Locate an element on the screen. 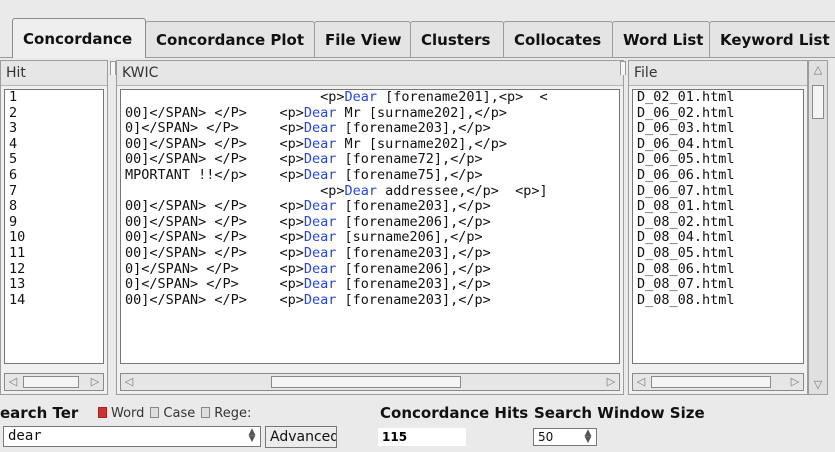  kwic-row: <p>Dear addressee,</p> <p>] is located at coordinates (370, 191).